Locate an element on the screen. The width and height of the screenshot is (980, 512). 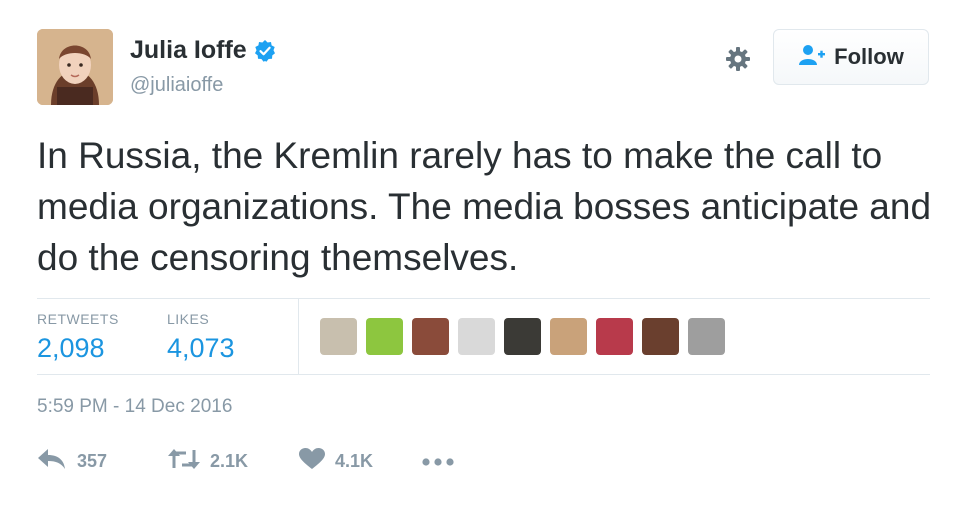
retweet-icon is located at coordinates (184, 461).